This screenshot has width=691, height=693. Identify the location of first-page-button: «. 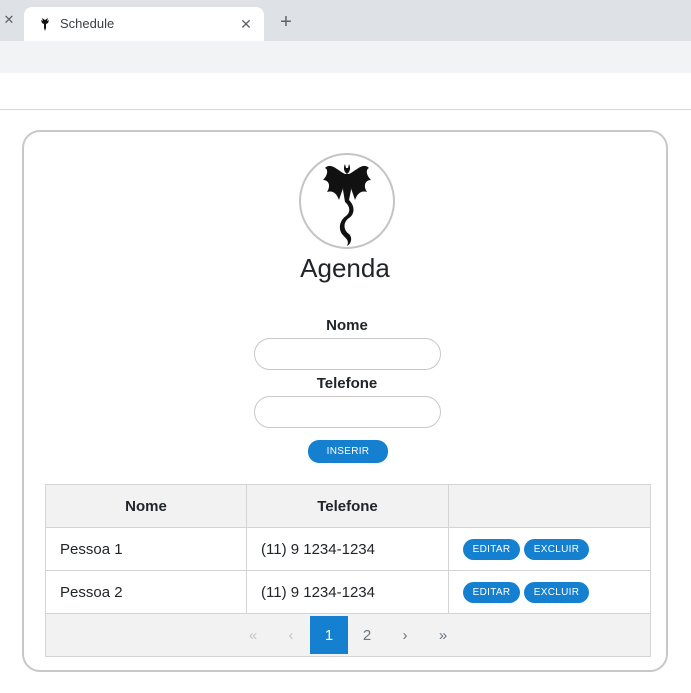
(253, 635).